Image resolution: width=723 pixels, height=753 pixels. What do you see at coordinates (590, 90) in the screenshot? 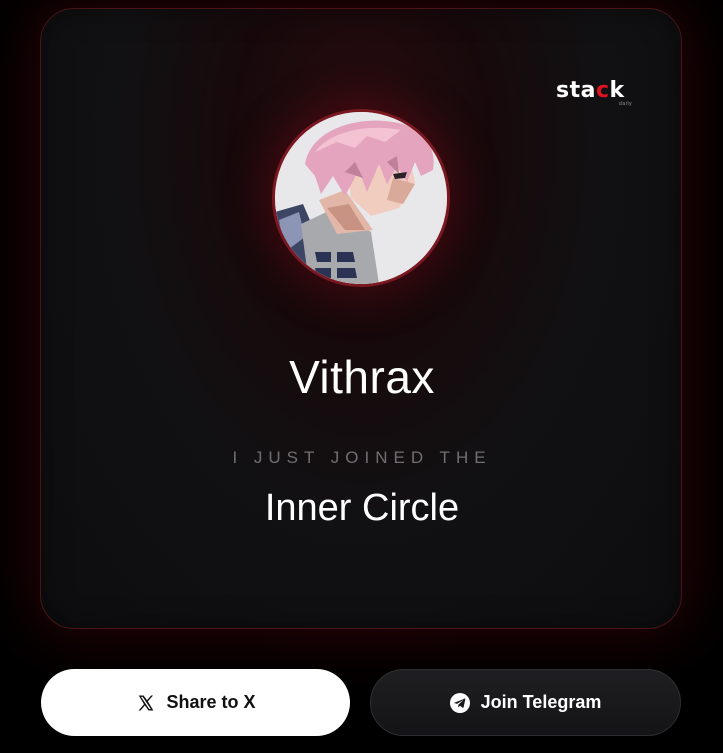
I see `logo-wordmark: stack` at bounding box center [590, 90].